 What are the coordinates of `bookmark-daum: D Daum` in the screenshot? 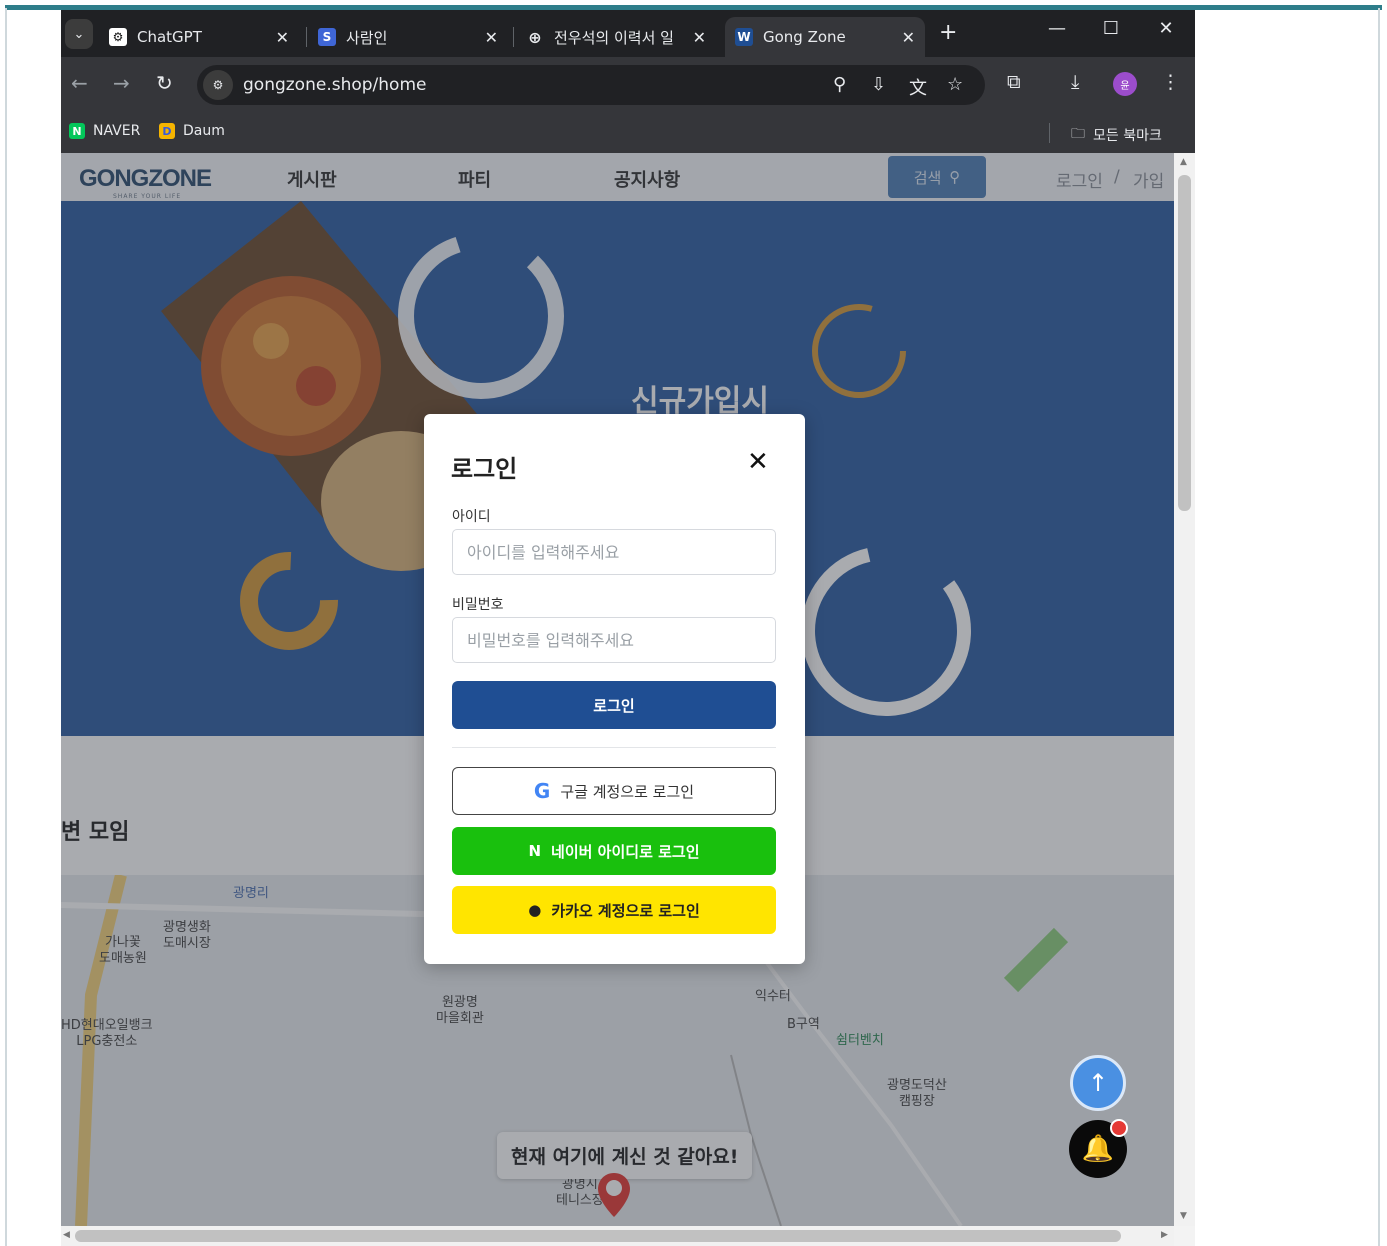 It's located at (192, 131).